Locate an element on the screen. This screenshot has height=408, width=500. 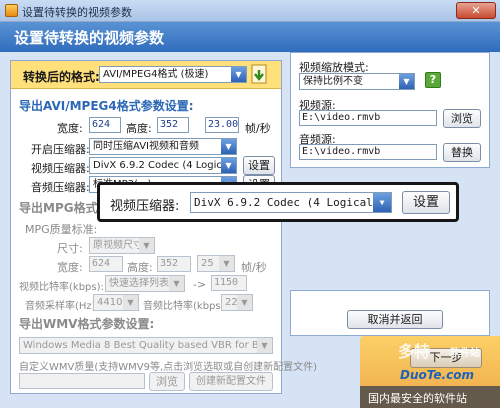
duote-watermark-logo: 下一步 多特 软件站 DuoTe.com 国内最安全的软件站 is located at coordinates (430, 372).